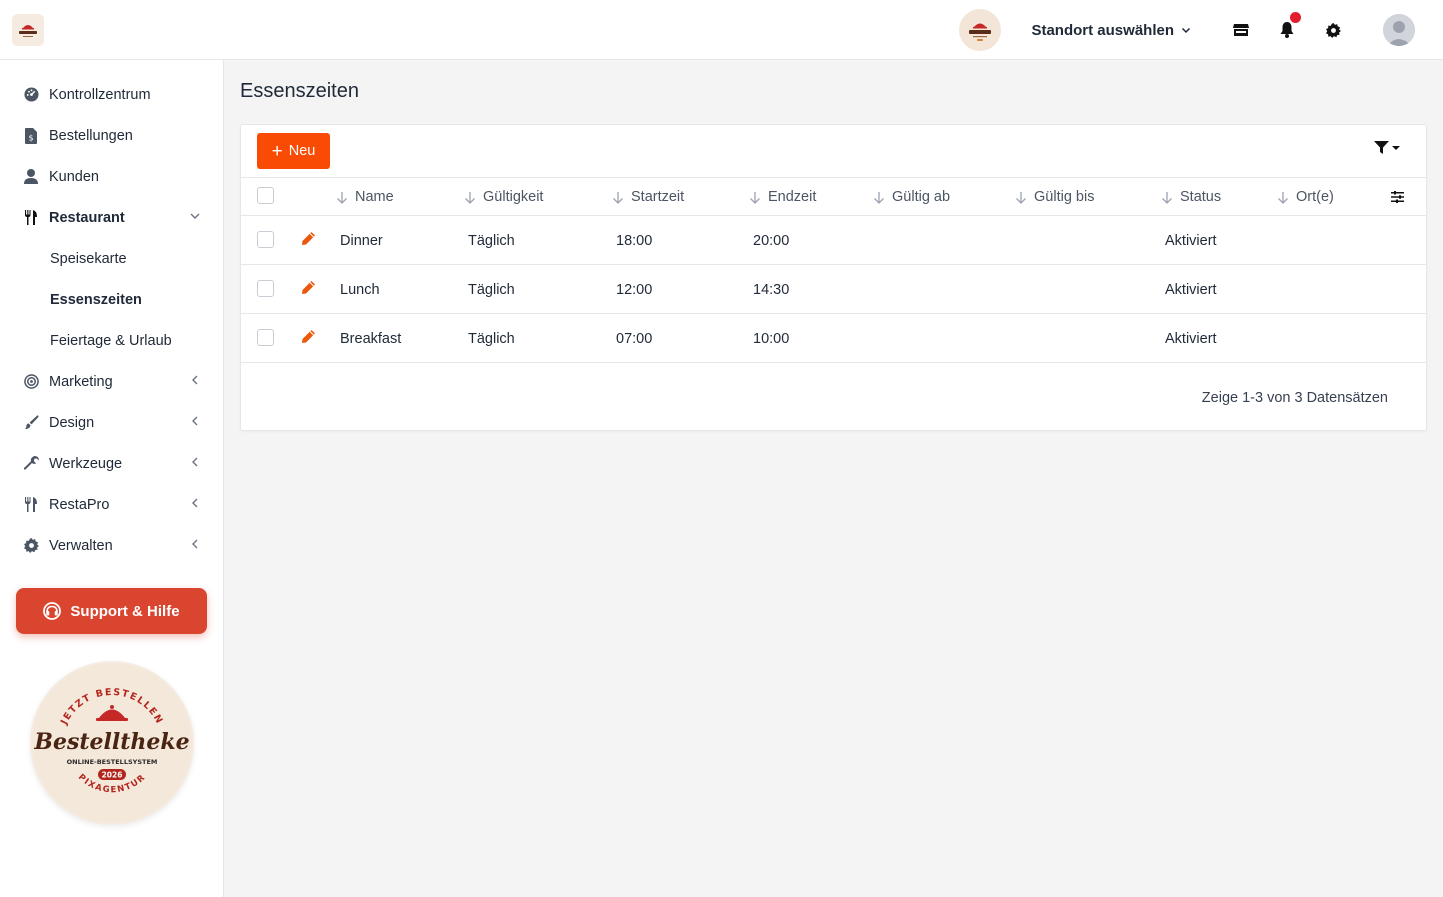 The height and width of the screenshot is (897, 1443). Describe the element at coordinates (302, 151) in the screenshot. I see `new-button-label: Neu` at that location.